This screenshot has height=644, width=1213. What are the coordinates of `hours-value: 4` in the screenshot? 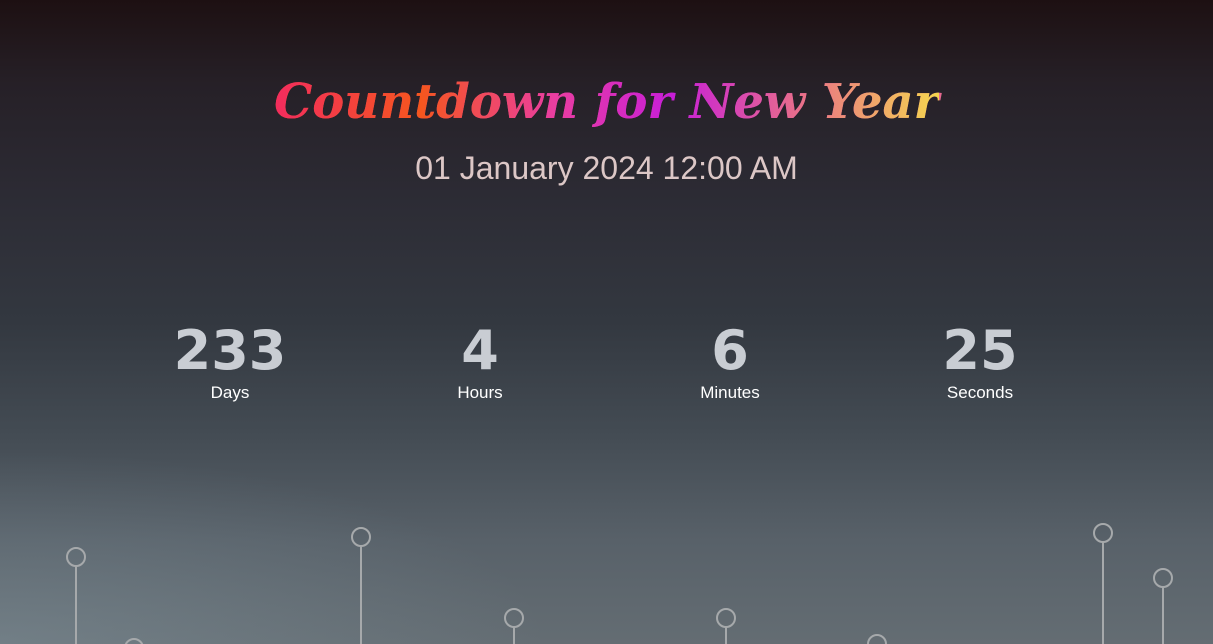 It's located at (480, 350).